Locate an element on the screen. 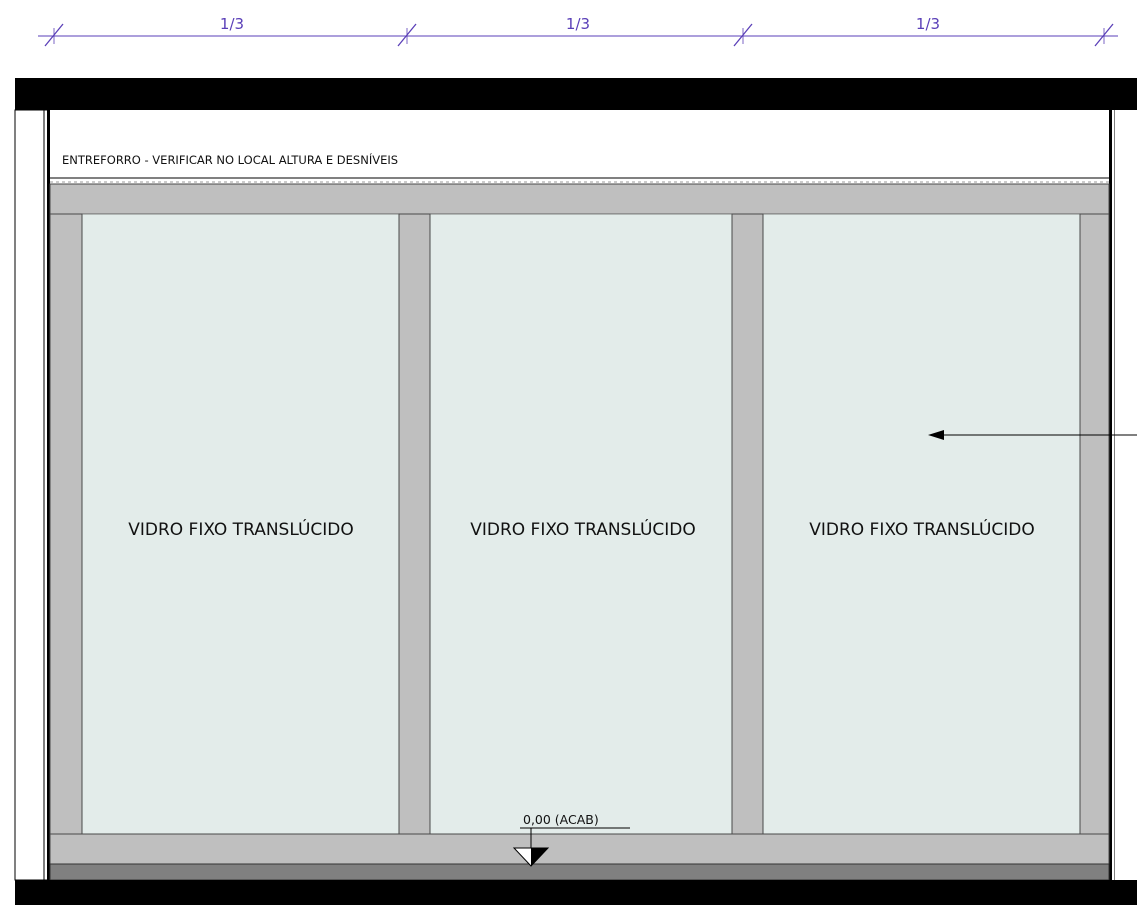 This screenshot has width=1137, height=905. top-slab is located at coordinates (576, 94).